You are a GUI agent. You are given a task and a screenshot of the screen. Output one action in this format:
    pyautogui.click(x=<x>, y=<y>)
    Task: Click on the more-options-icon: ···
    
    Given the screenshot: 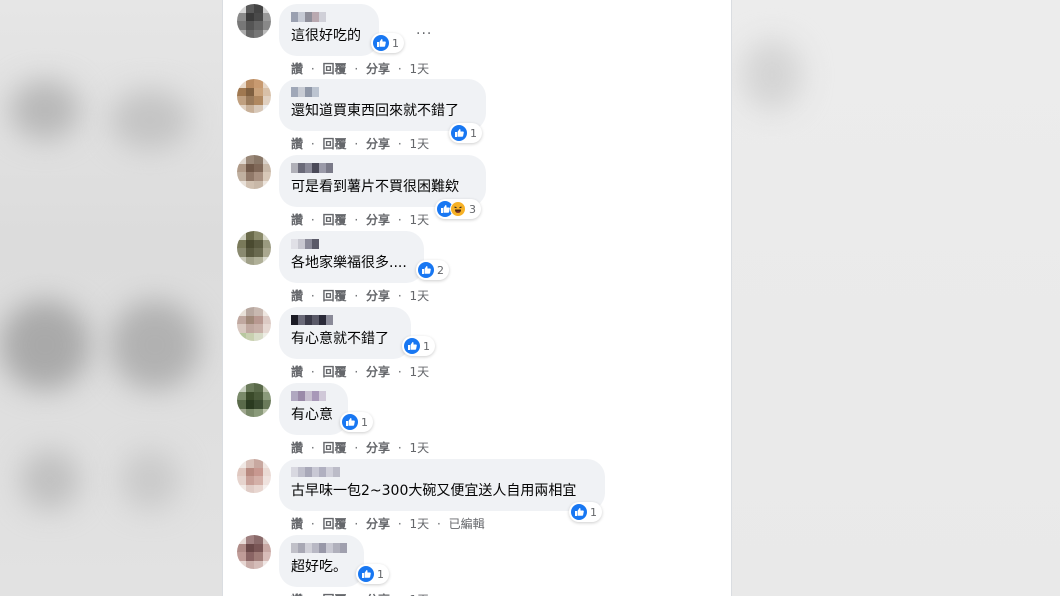 What is the action you would take?
    pyautogui.click(x=424, y=34)
    